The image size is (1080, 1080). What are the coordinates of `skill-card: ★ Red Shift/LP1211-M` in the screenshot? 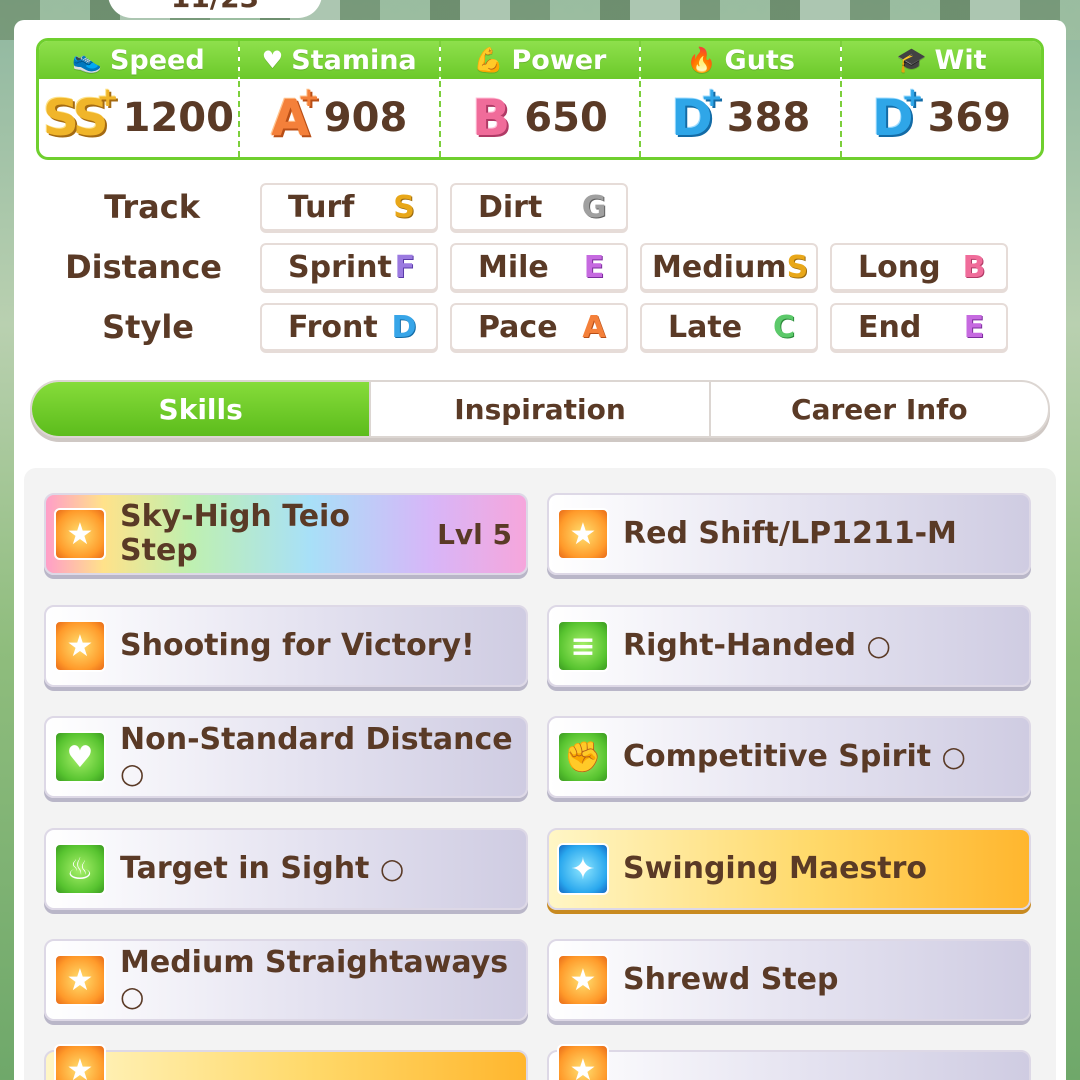 It's located at (789, 534).